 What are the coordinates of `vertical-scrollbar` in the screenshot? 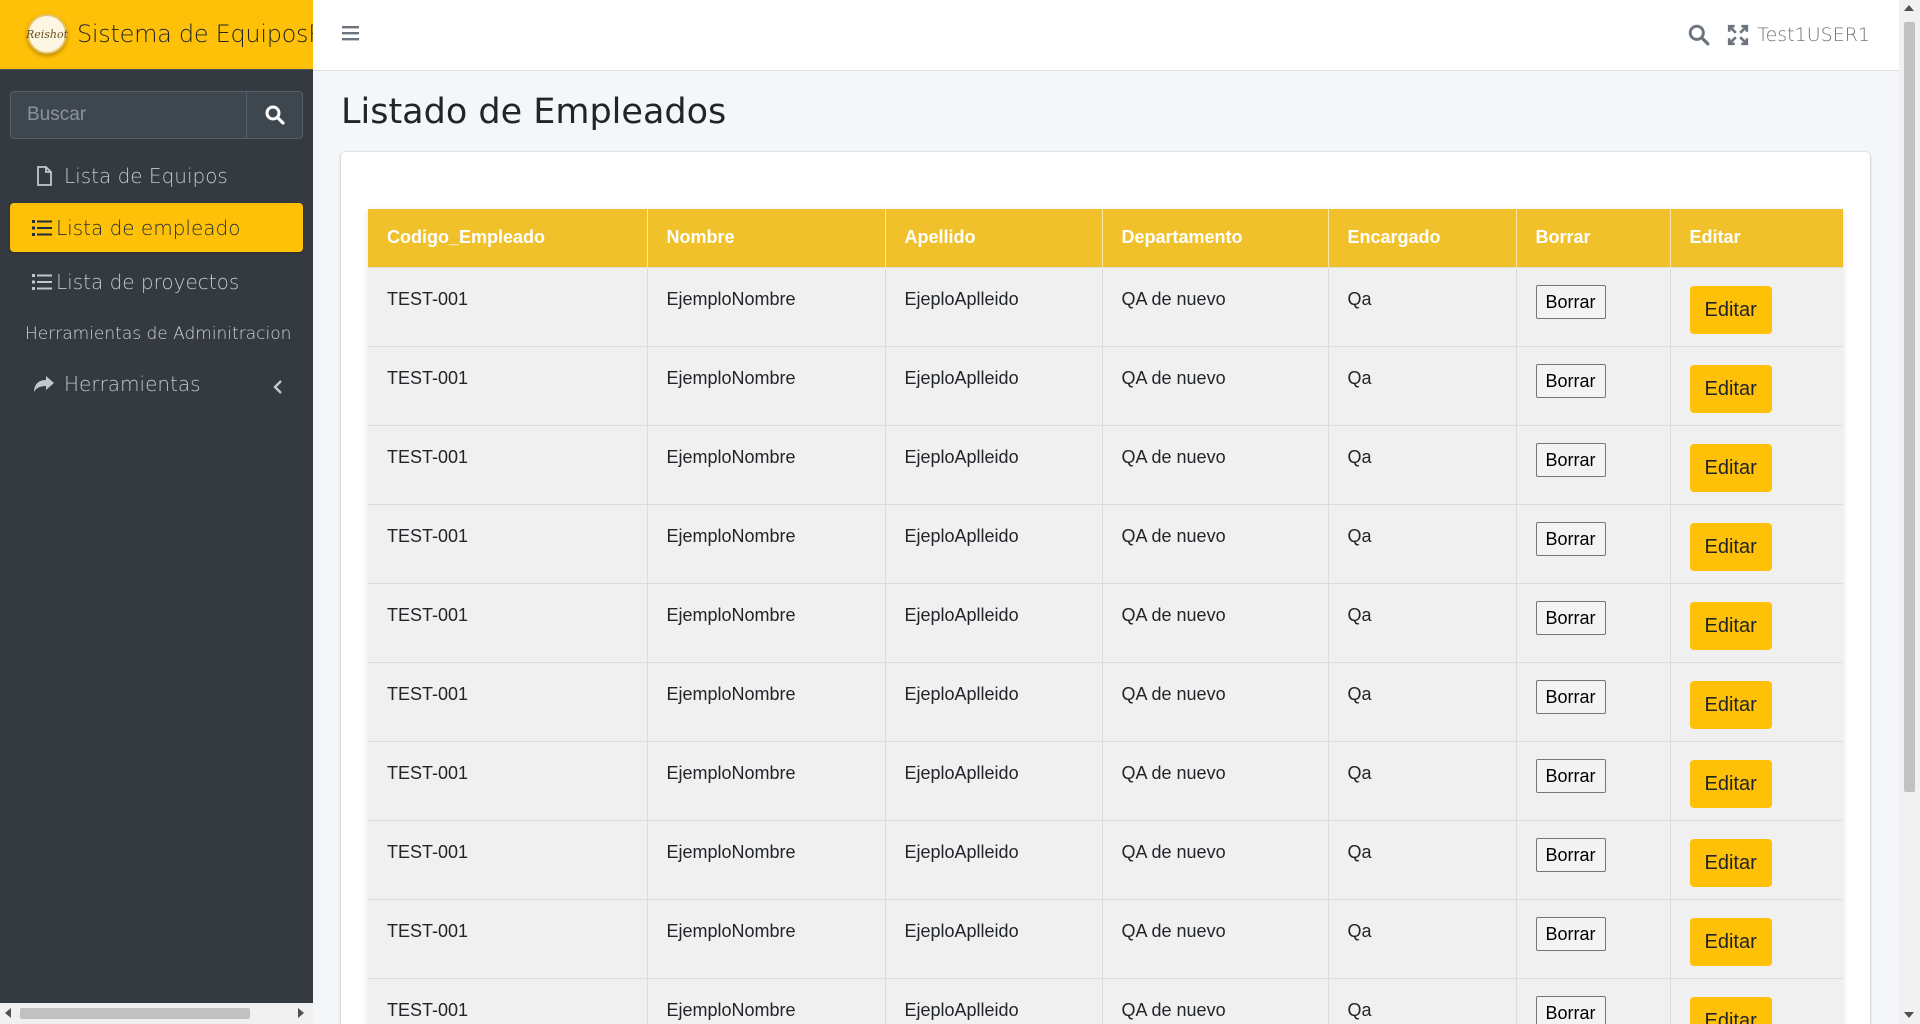 It's located at (1909, 512).